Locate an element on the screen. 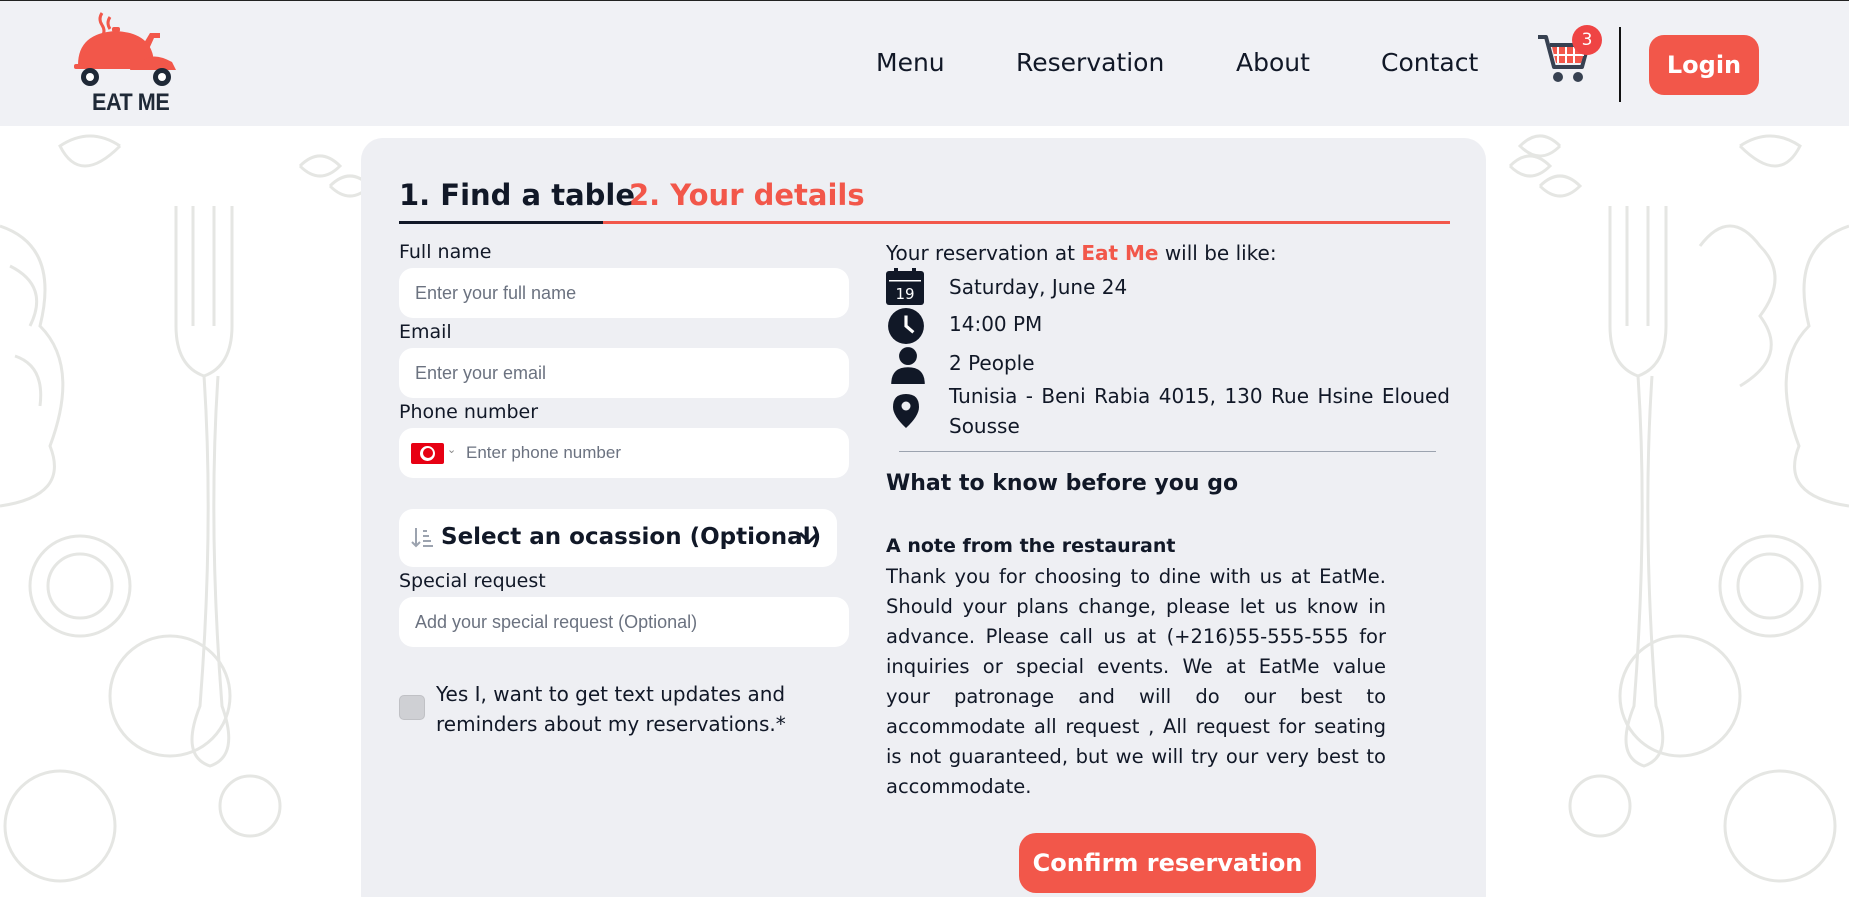 This screenshot has width=1849, height=897. summary-date: Saturday, June 24 is located at coordinates (1038, 287).